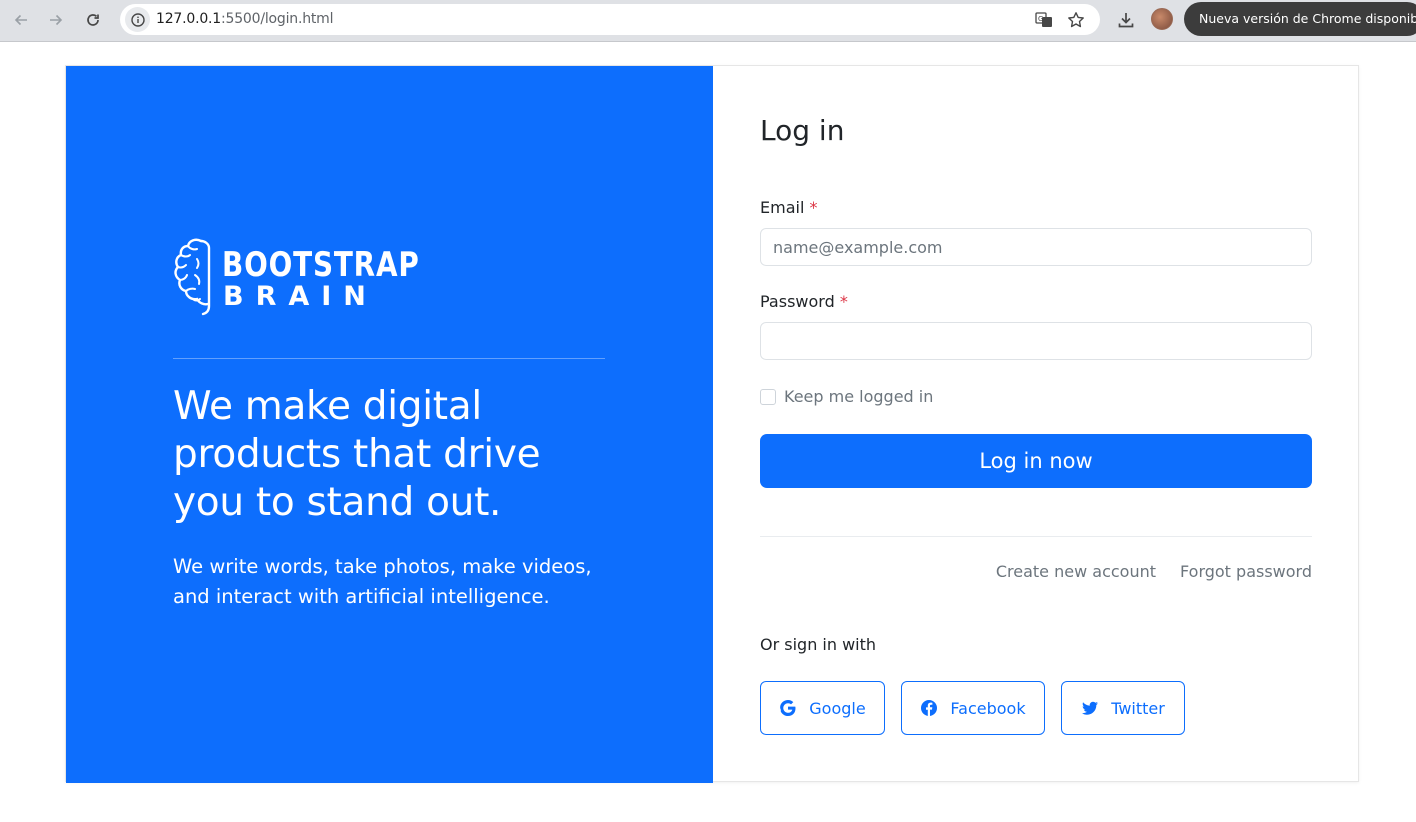 This screenshot has height=822, width=1416. I want to click on password-label: Password *, so click(804, 301).